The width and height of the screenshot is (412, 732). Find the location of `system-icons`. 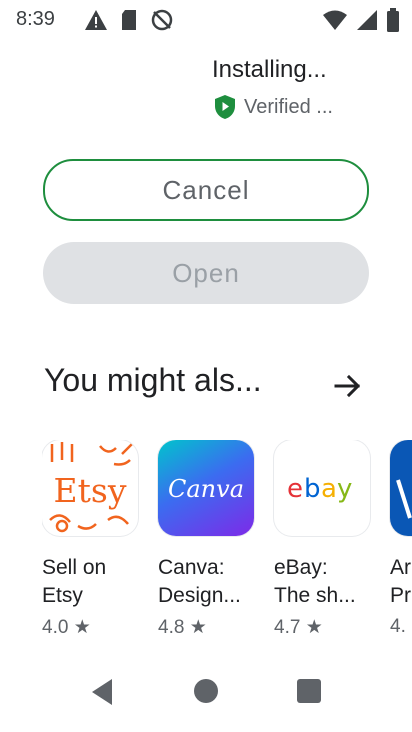

system-icons is located at coordinates (361, 20).